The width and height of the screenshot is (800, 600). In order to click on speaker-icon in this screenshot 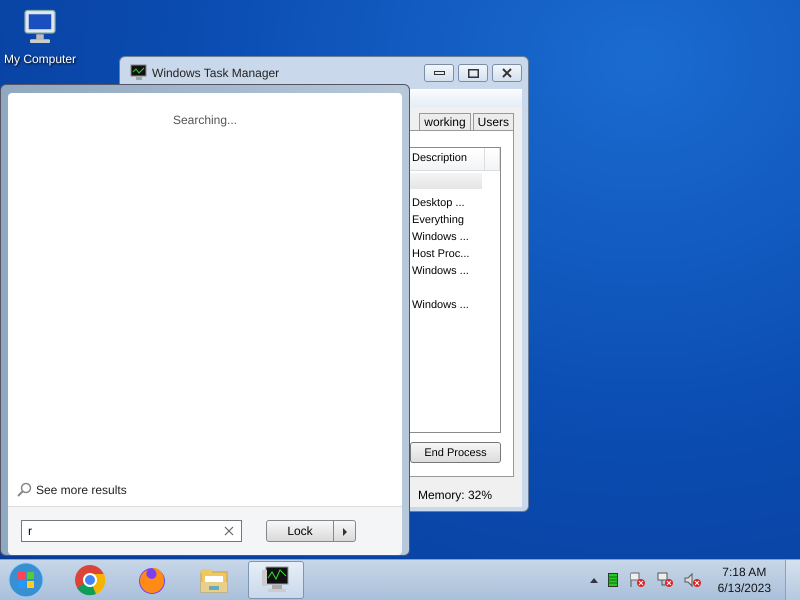, I will do `click(693, 580)`.